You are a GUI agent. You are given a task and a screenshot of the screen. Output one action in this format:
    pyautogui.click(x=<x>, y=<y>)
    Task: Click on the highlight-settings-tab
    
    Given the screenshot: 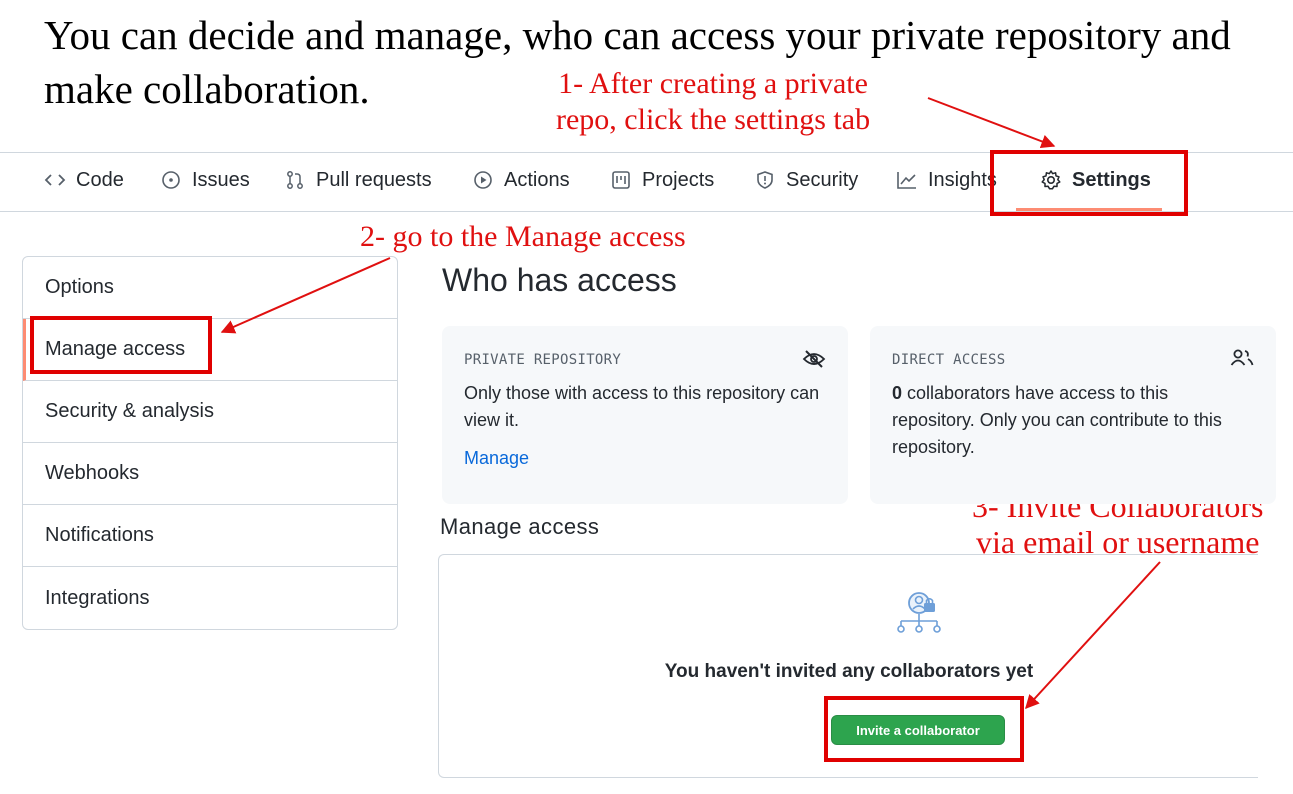 What is the action you would take?
    pyautogui.click(x=1089, y=183)
    